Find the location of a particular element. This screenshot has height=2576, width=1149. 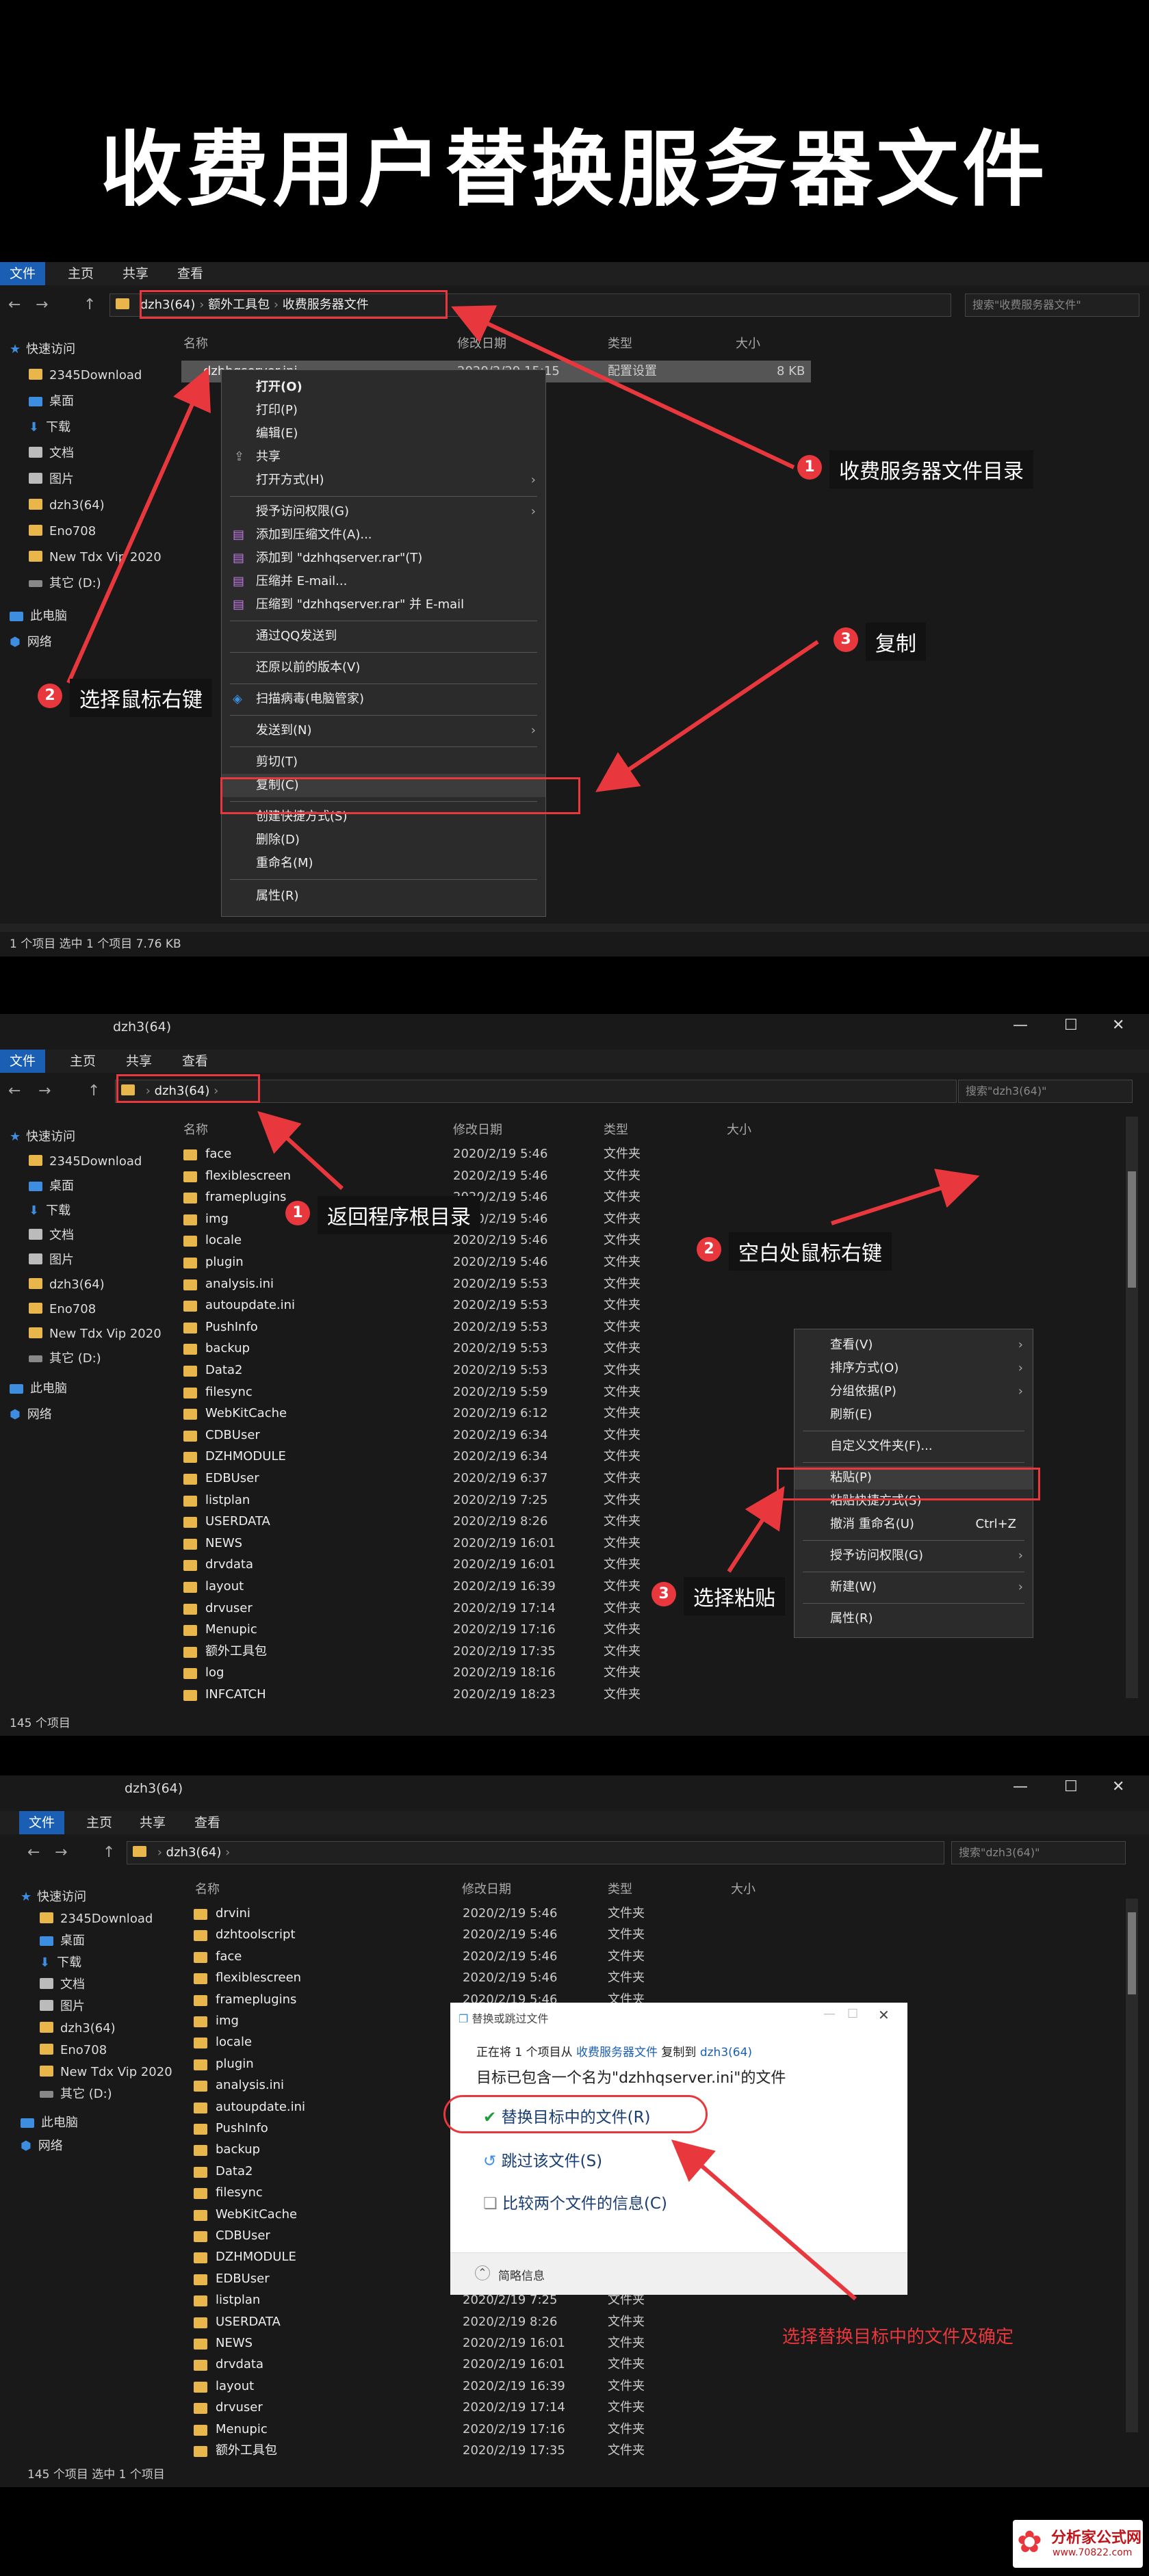

page-title: 收费用户替换服务器文件 is located at coordinates (574, 170).